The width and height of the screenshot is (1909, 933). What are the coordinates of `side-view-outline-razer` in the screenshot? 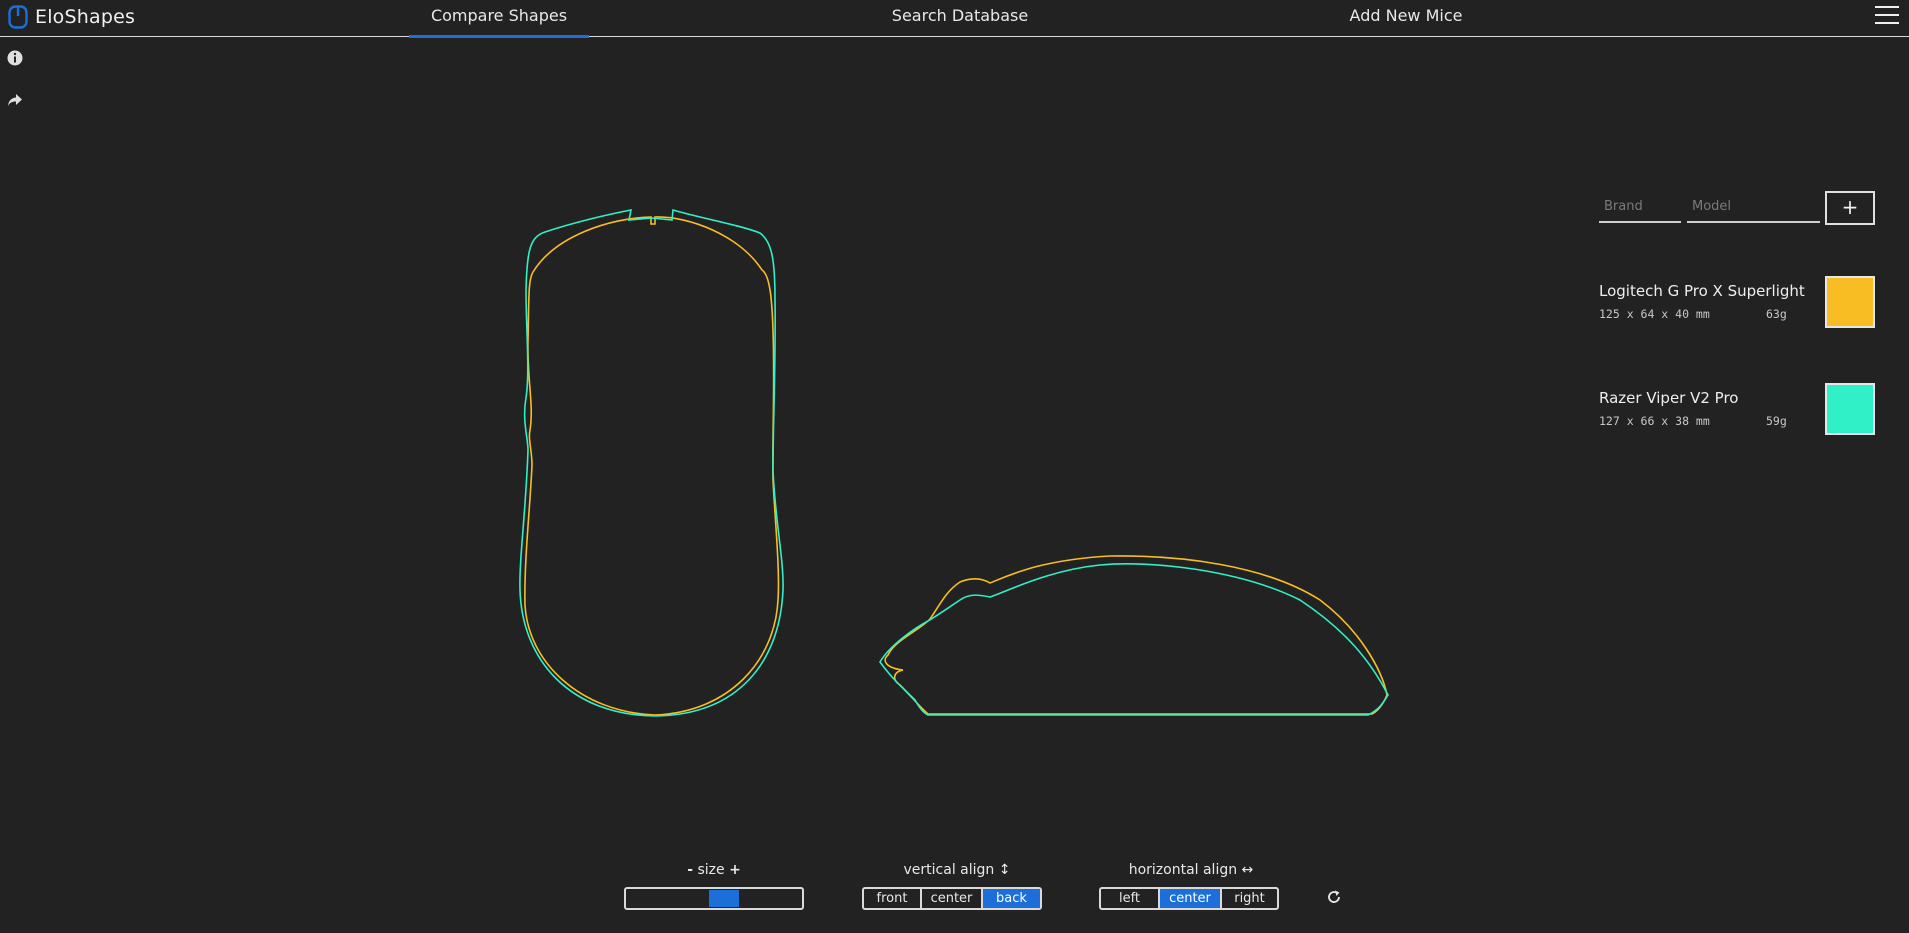 It's located at (1134, 639).